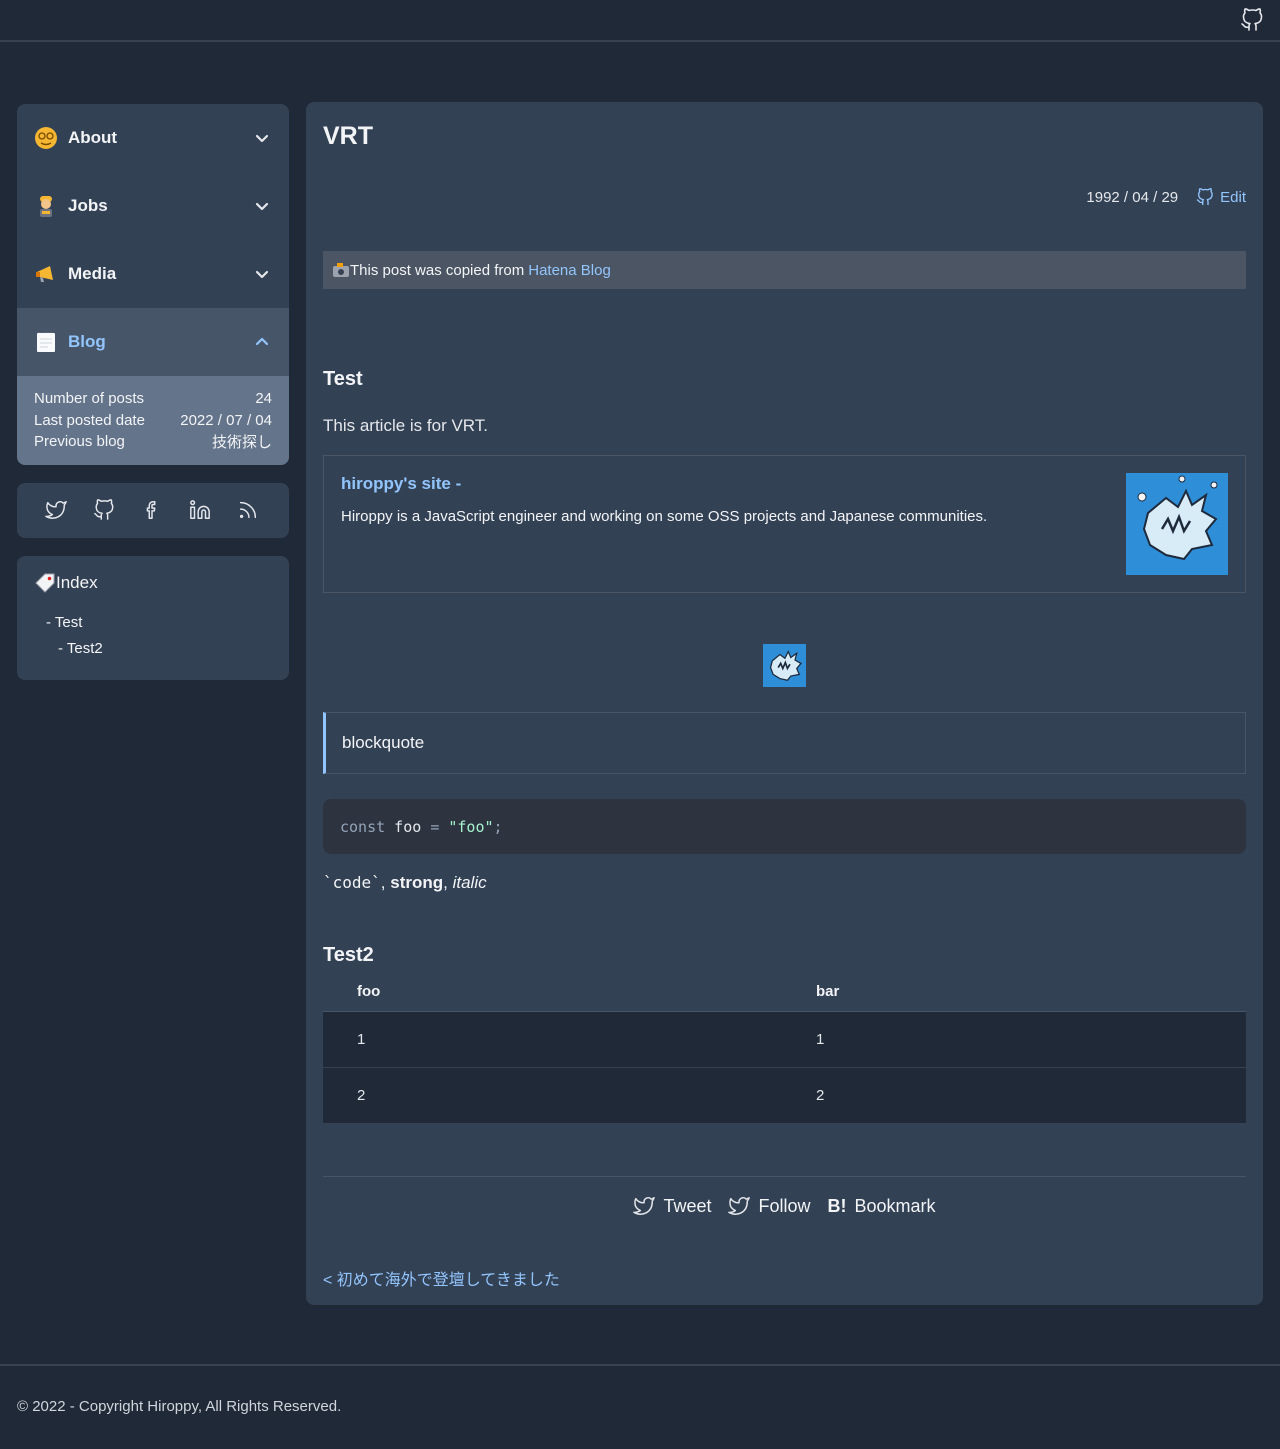 The image size is (1280, 1449). What do you see at coordinates (784, 665) in the screenshot?
I see `avatar-image` at bounding box center [784, 665].